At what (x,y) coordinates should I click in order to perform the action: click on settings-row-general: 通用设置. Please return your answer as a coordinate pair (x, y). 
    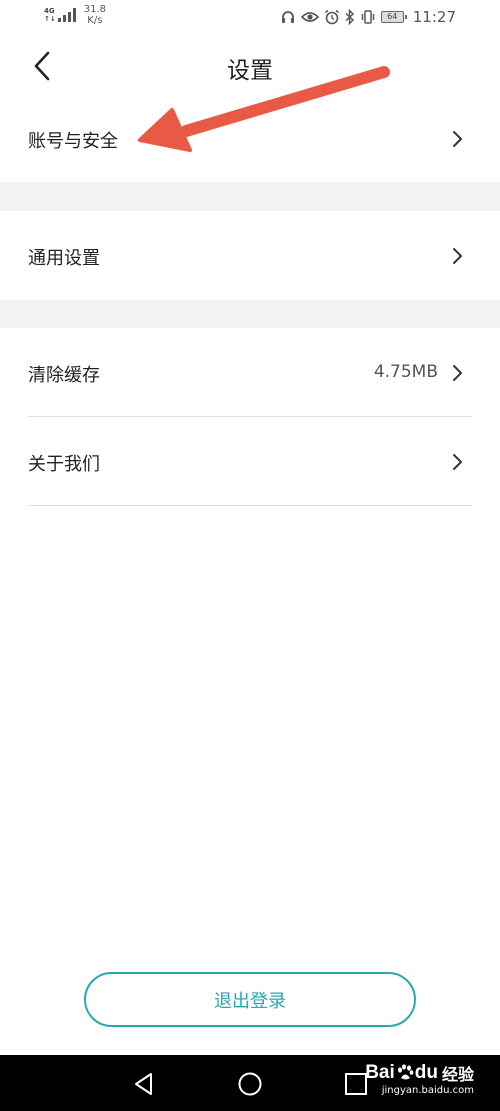
    Looking at the image, I should click on (250, 255).